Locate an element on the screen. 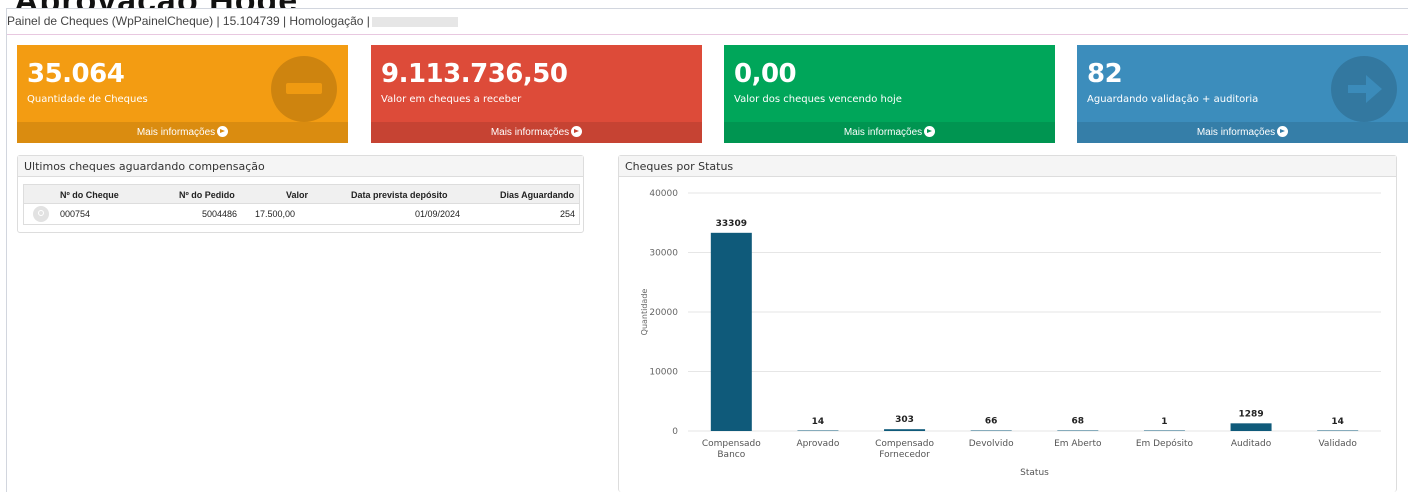  y-tick-label: 20000 is located at coordinates (663, 313).